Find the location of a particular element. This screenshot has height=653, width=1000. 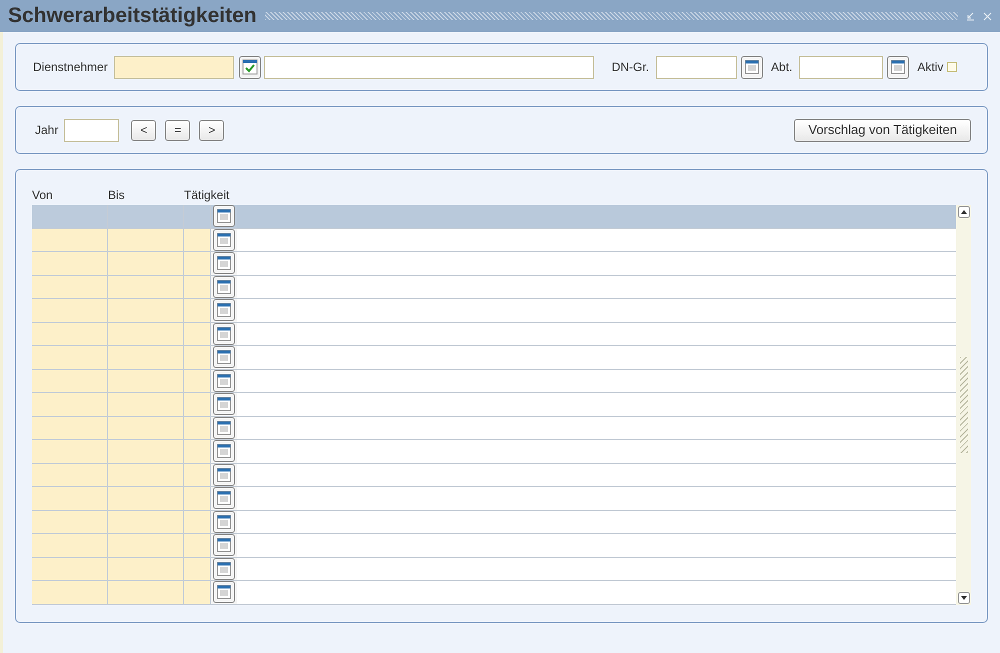

minimize-icon is located at coordinates (970, 16).